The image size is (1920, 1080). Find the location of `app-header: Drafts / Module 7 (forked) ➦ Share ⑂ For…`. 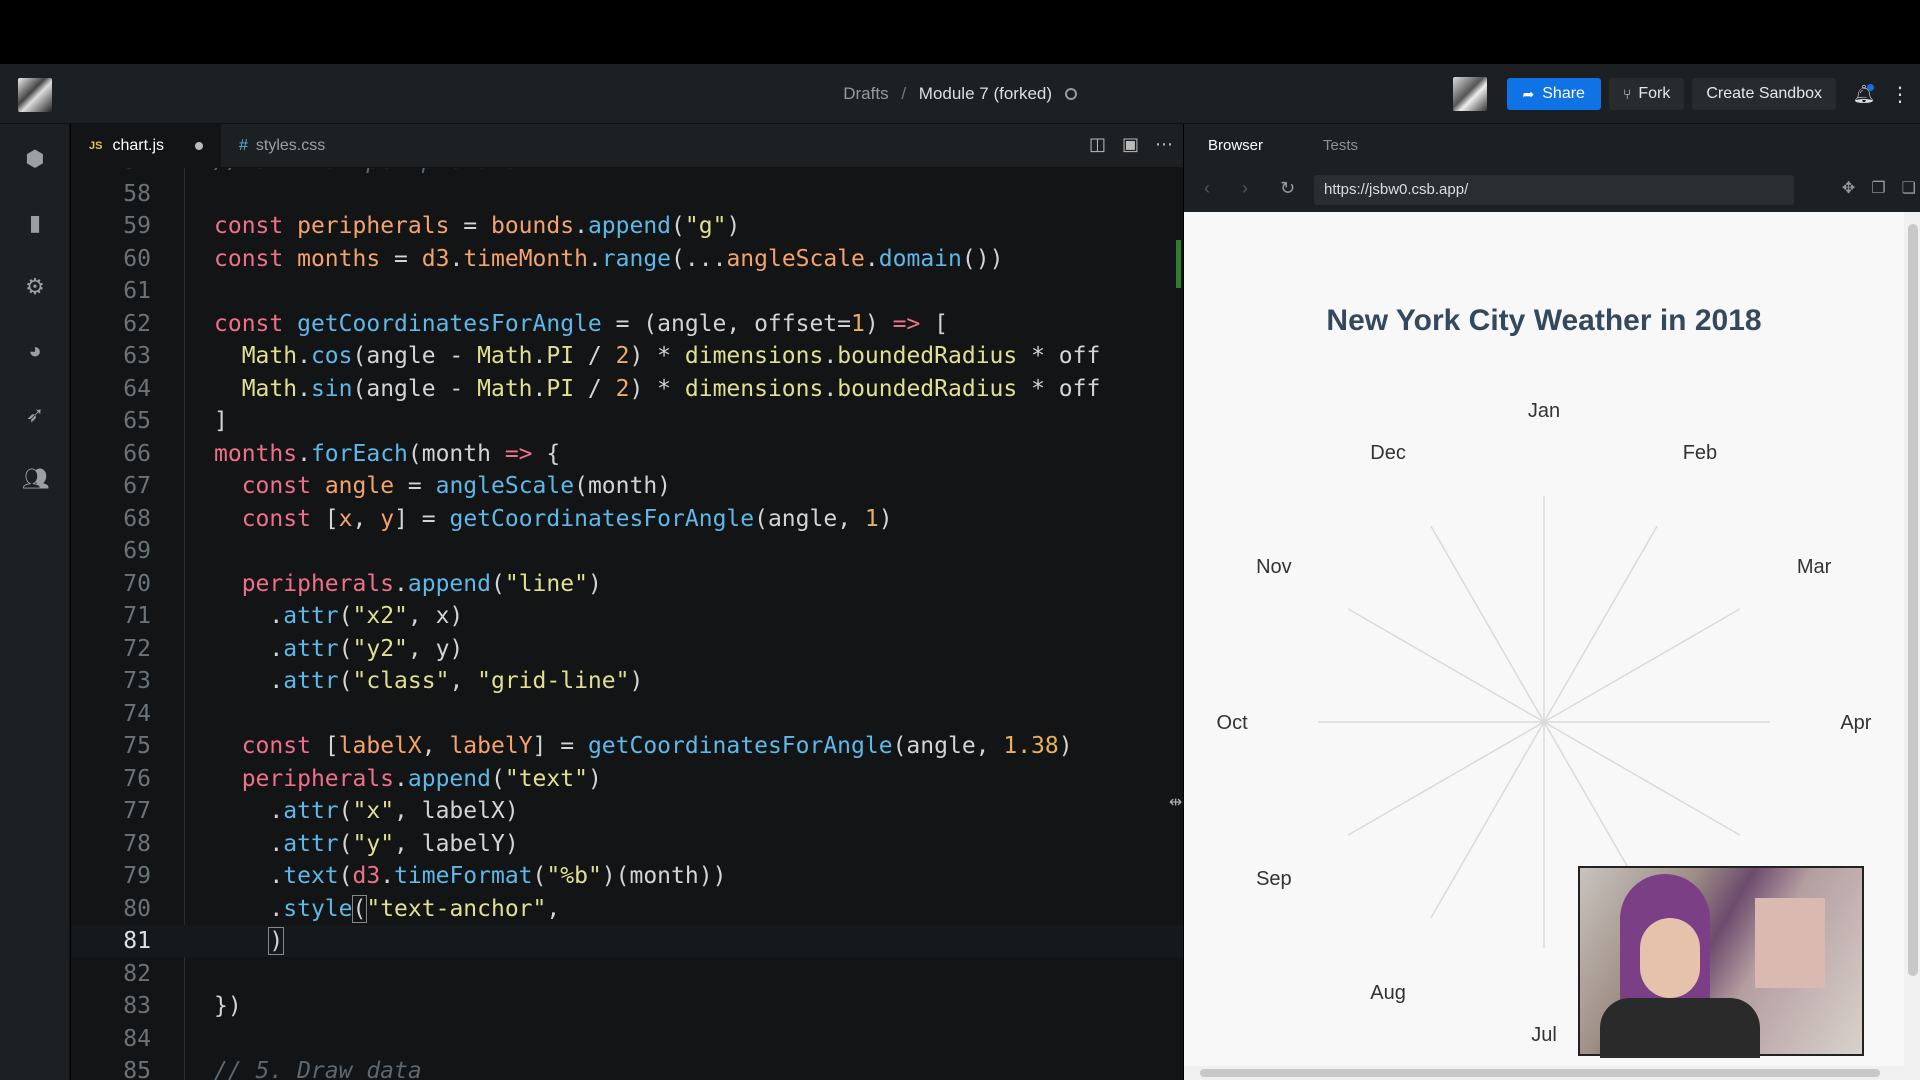

app-header: Drafts / Module 7 (forked) ➦ Share ⑂ For… is located at coordinates (960, 94).